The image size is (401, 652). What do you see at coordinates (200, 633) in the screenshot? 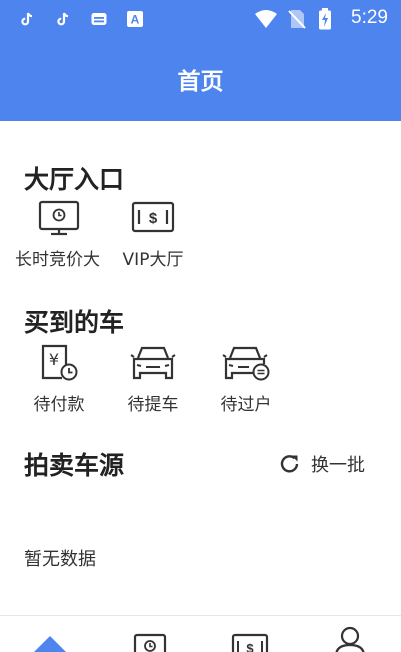
I see `bottom-tab-bar: $` at bounding box center [200, 633].